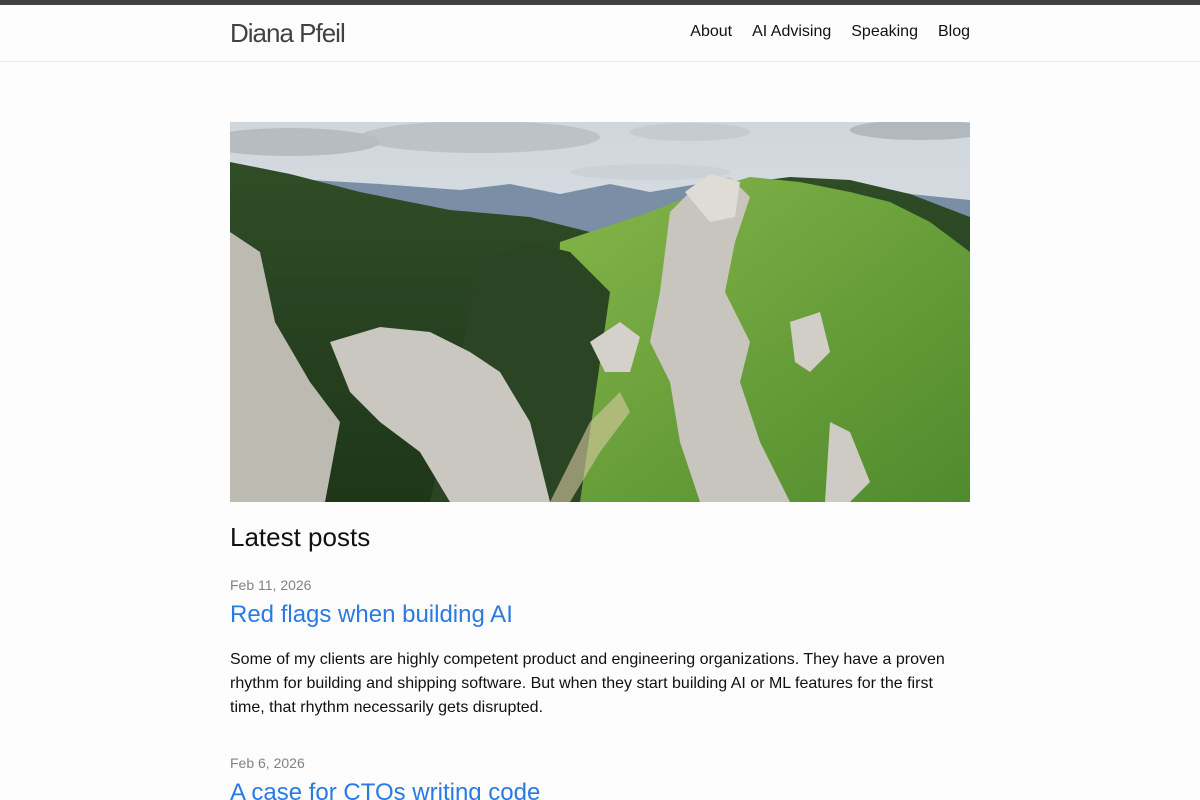  I want to click on post-title-link: A case for CTOs writing code, so click(600, 789).